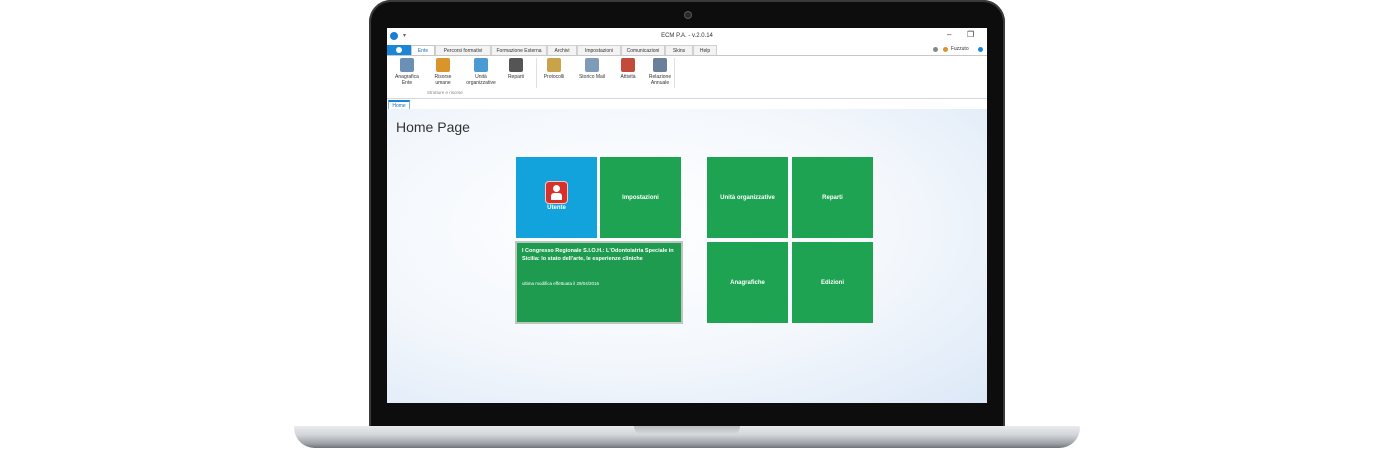 The height and width of the screenshot is (456, 1374). I want to click on tile-anagrafiche: Anagrafiche, so click(747, 282).